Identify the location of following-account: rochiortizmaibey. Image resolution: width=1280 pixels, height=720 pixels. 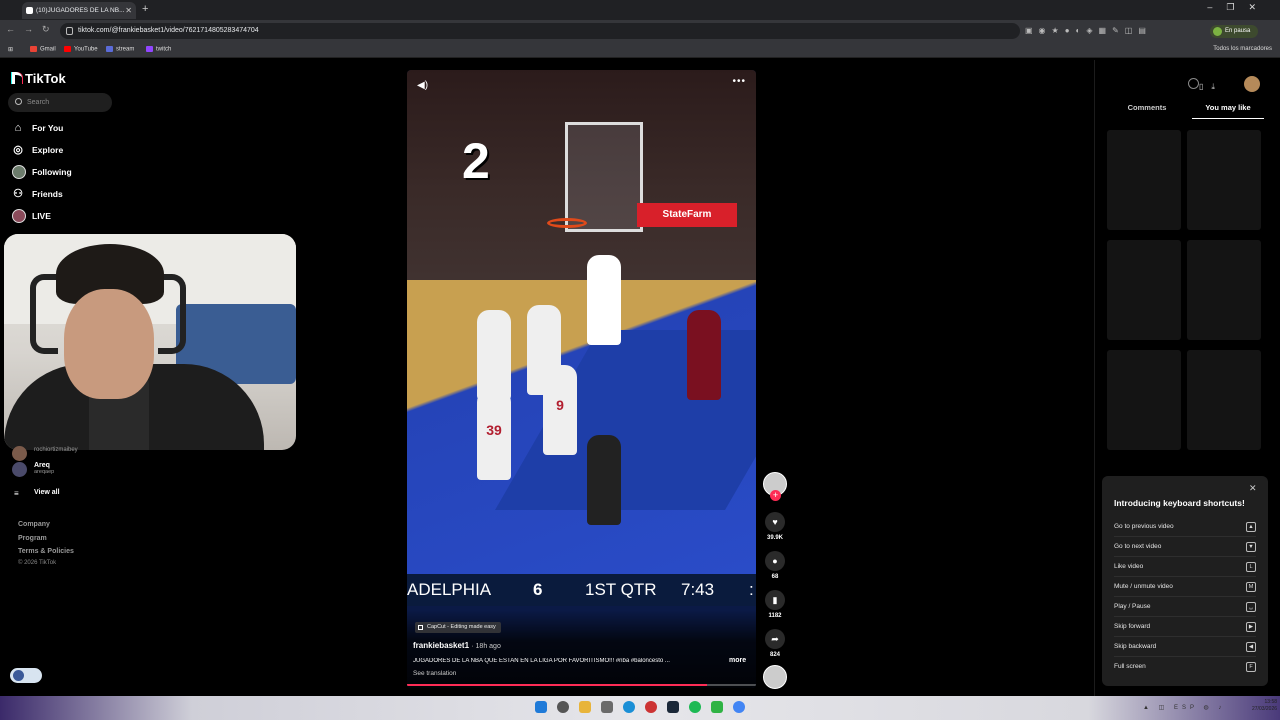
(45, 453).